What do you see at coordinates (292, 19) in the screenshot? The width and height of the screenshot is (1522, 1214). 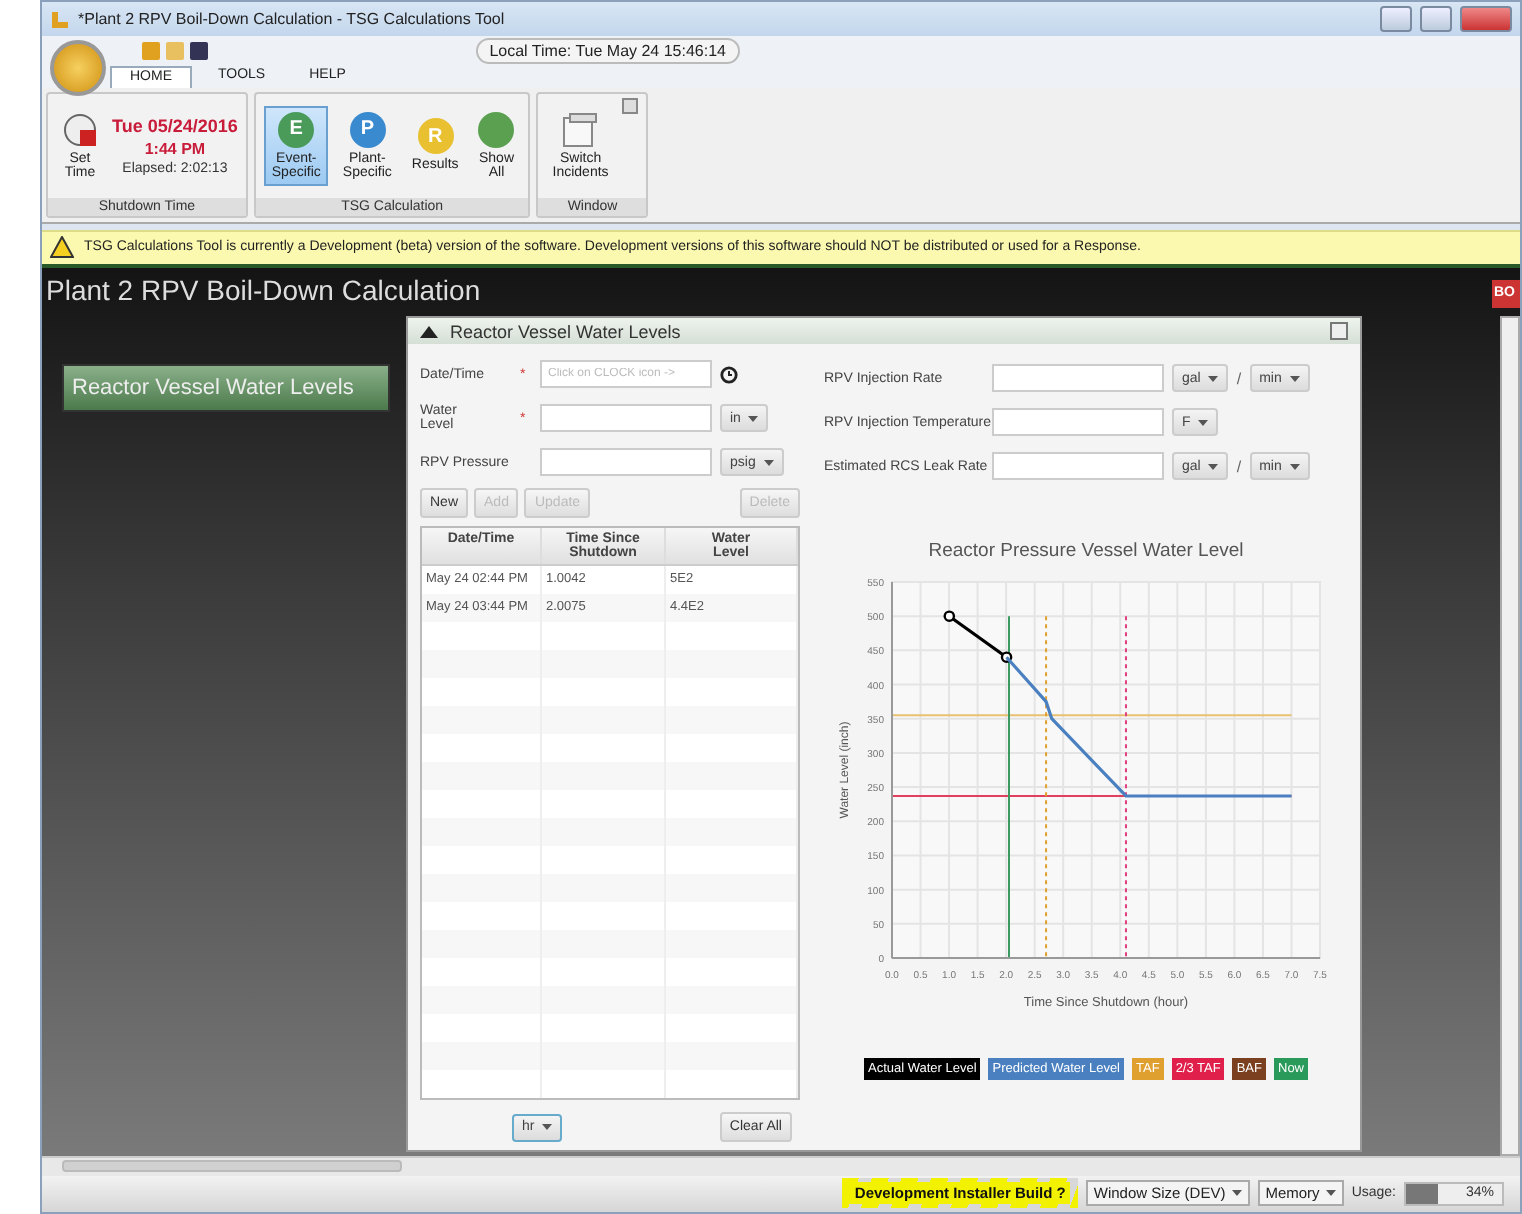 I see `window-title: *Plant 2 RPV Boil-Down Calculation - TSG Calculations Tool` at bounding box center [292, 19].